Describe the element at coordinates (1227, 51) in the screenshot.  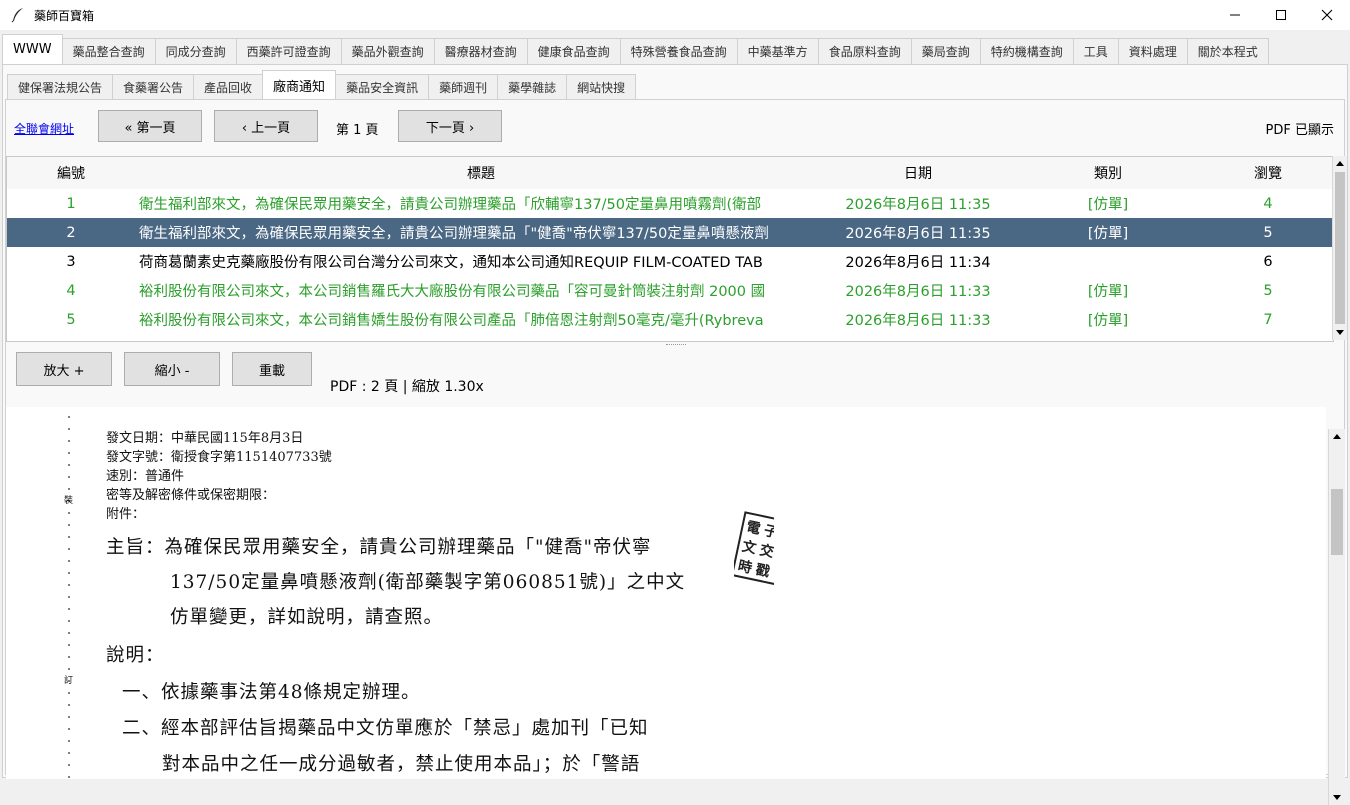
I see `tab-about: 關於本程式` at that location.